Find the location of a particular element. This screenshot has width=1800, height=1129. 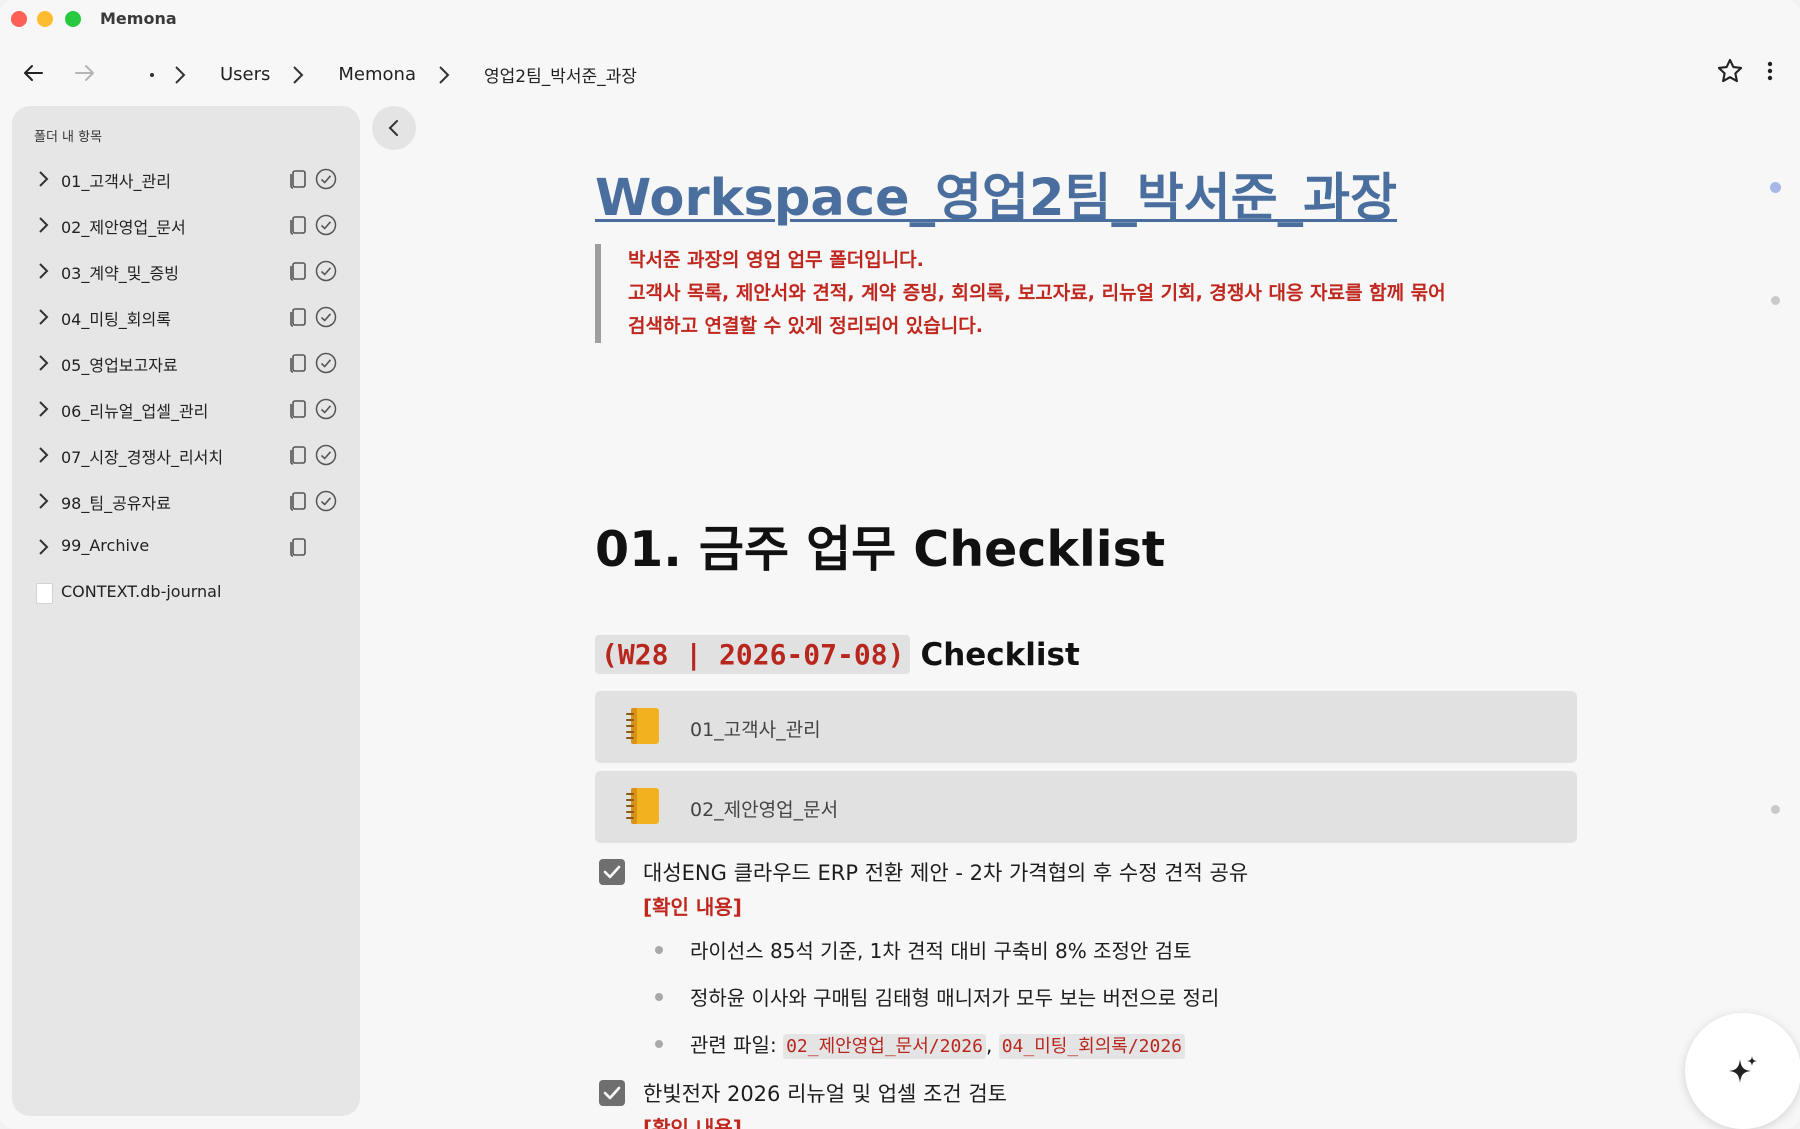

section-heading: 01. 금주 업무 Checklist is located at coordinates (880, 549).